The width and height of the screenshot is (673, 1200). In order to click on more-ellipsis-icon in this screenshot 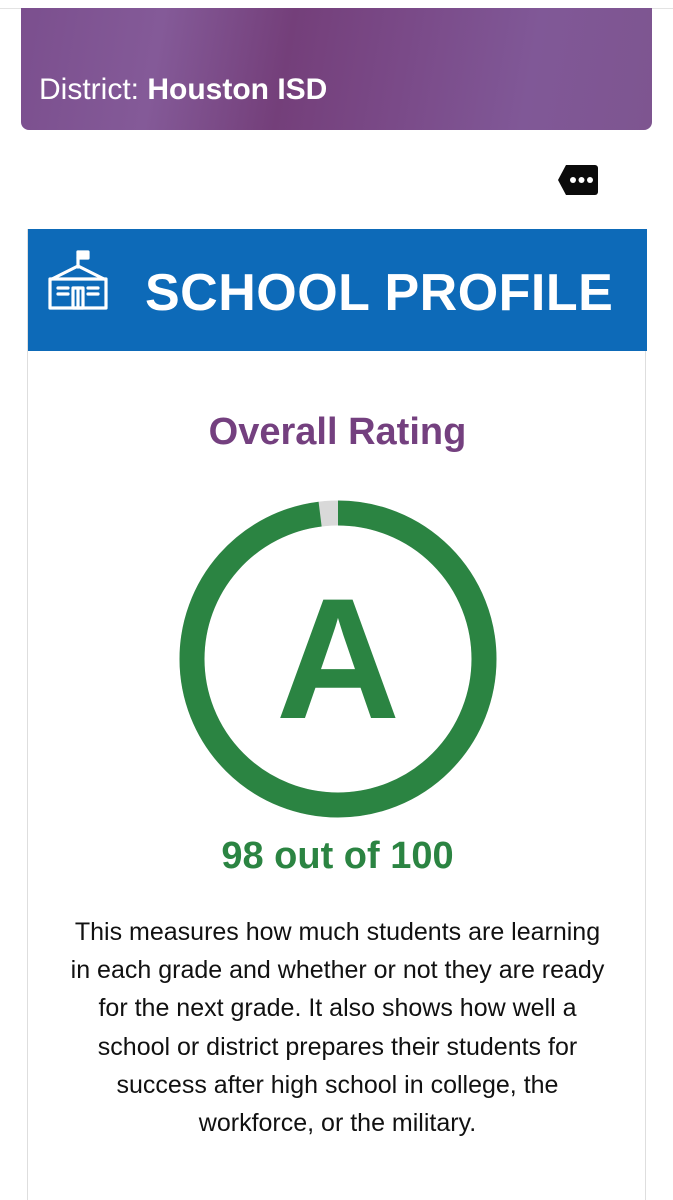, I will do `click(578, 180)`.